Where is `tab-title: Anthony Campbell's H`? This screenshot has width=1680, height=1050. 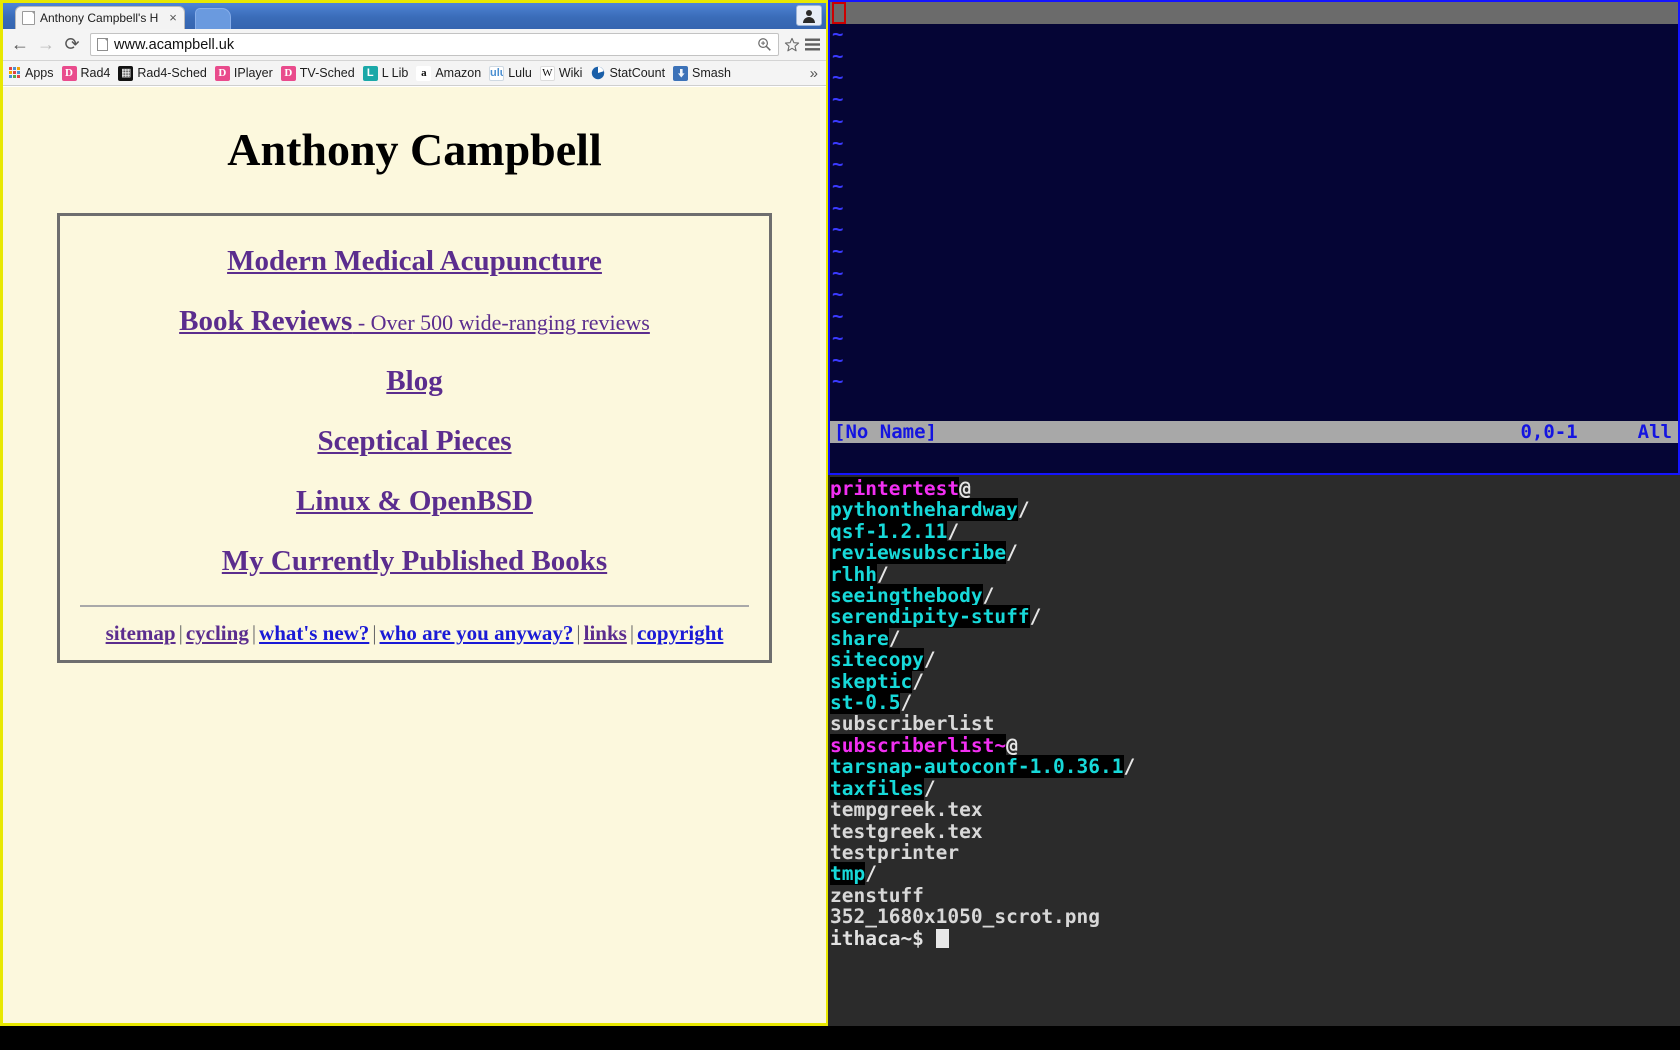 tab-title: Anthony Campbell's H is located at coordinates (99, 17).